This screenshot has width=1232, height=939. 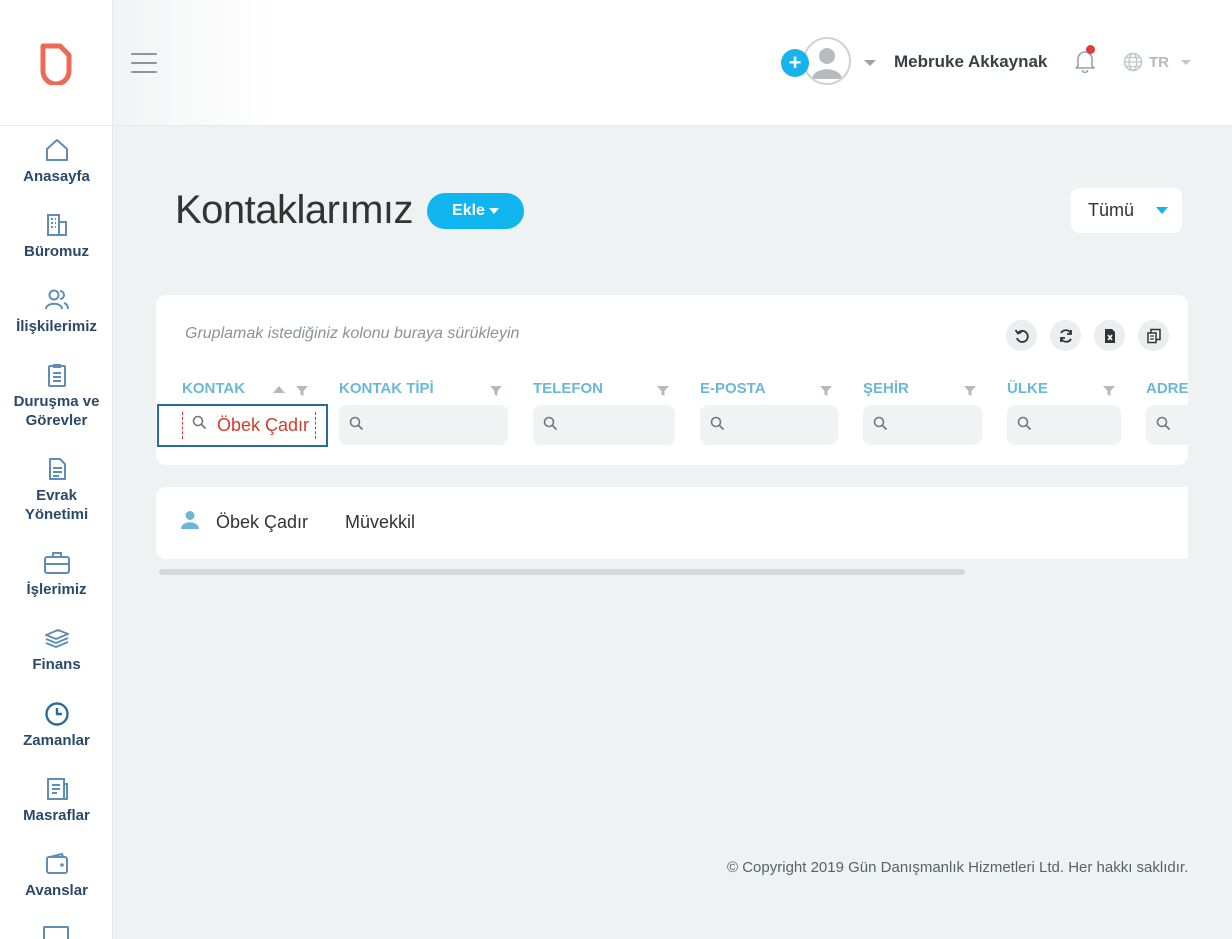 What do you see at coordinates (56, 225) in the screenshot?
I see `building-icon` at bounding box center [56, 225].